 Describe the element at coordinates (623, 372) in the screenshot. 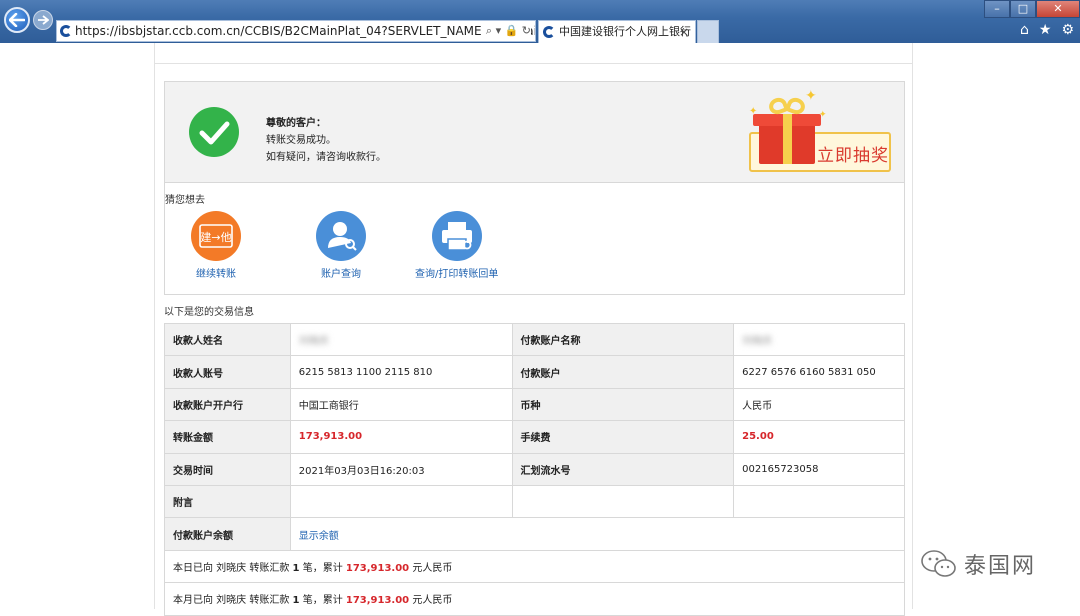

I see `payer-account-label: 付款账户` at that location.